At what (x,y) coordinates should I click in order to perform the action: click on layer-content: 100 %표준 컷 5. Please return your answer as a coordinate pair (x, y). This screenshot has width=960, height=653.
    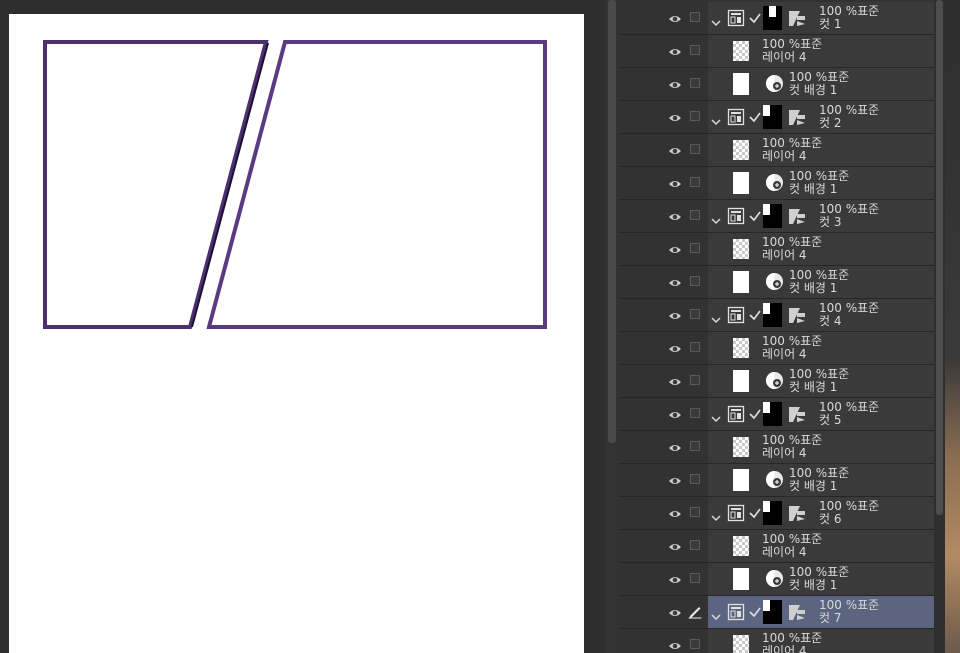
    Looking at the image, I should click on (826, 414).